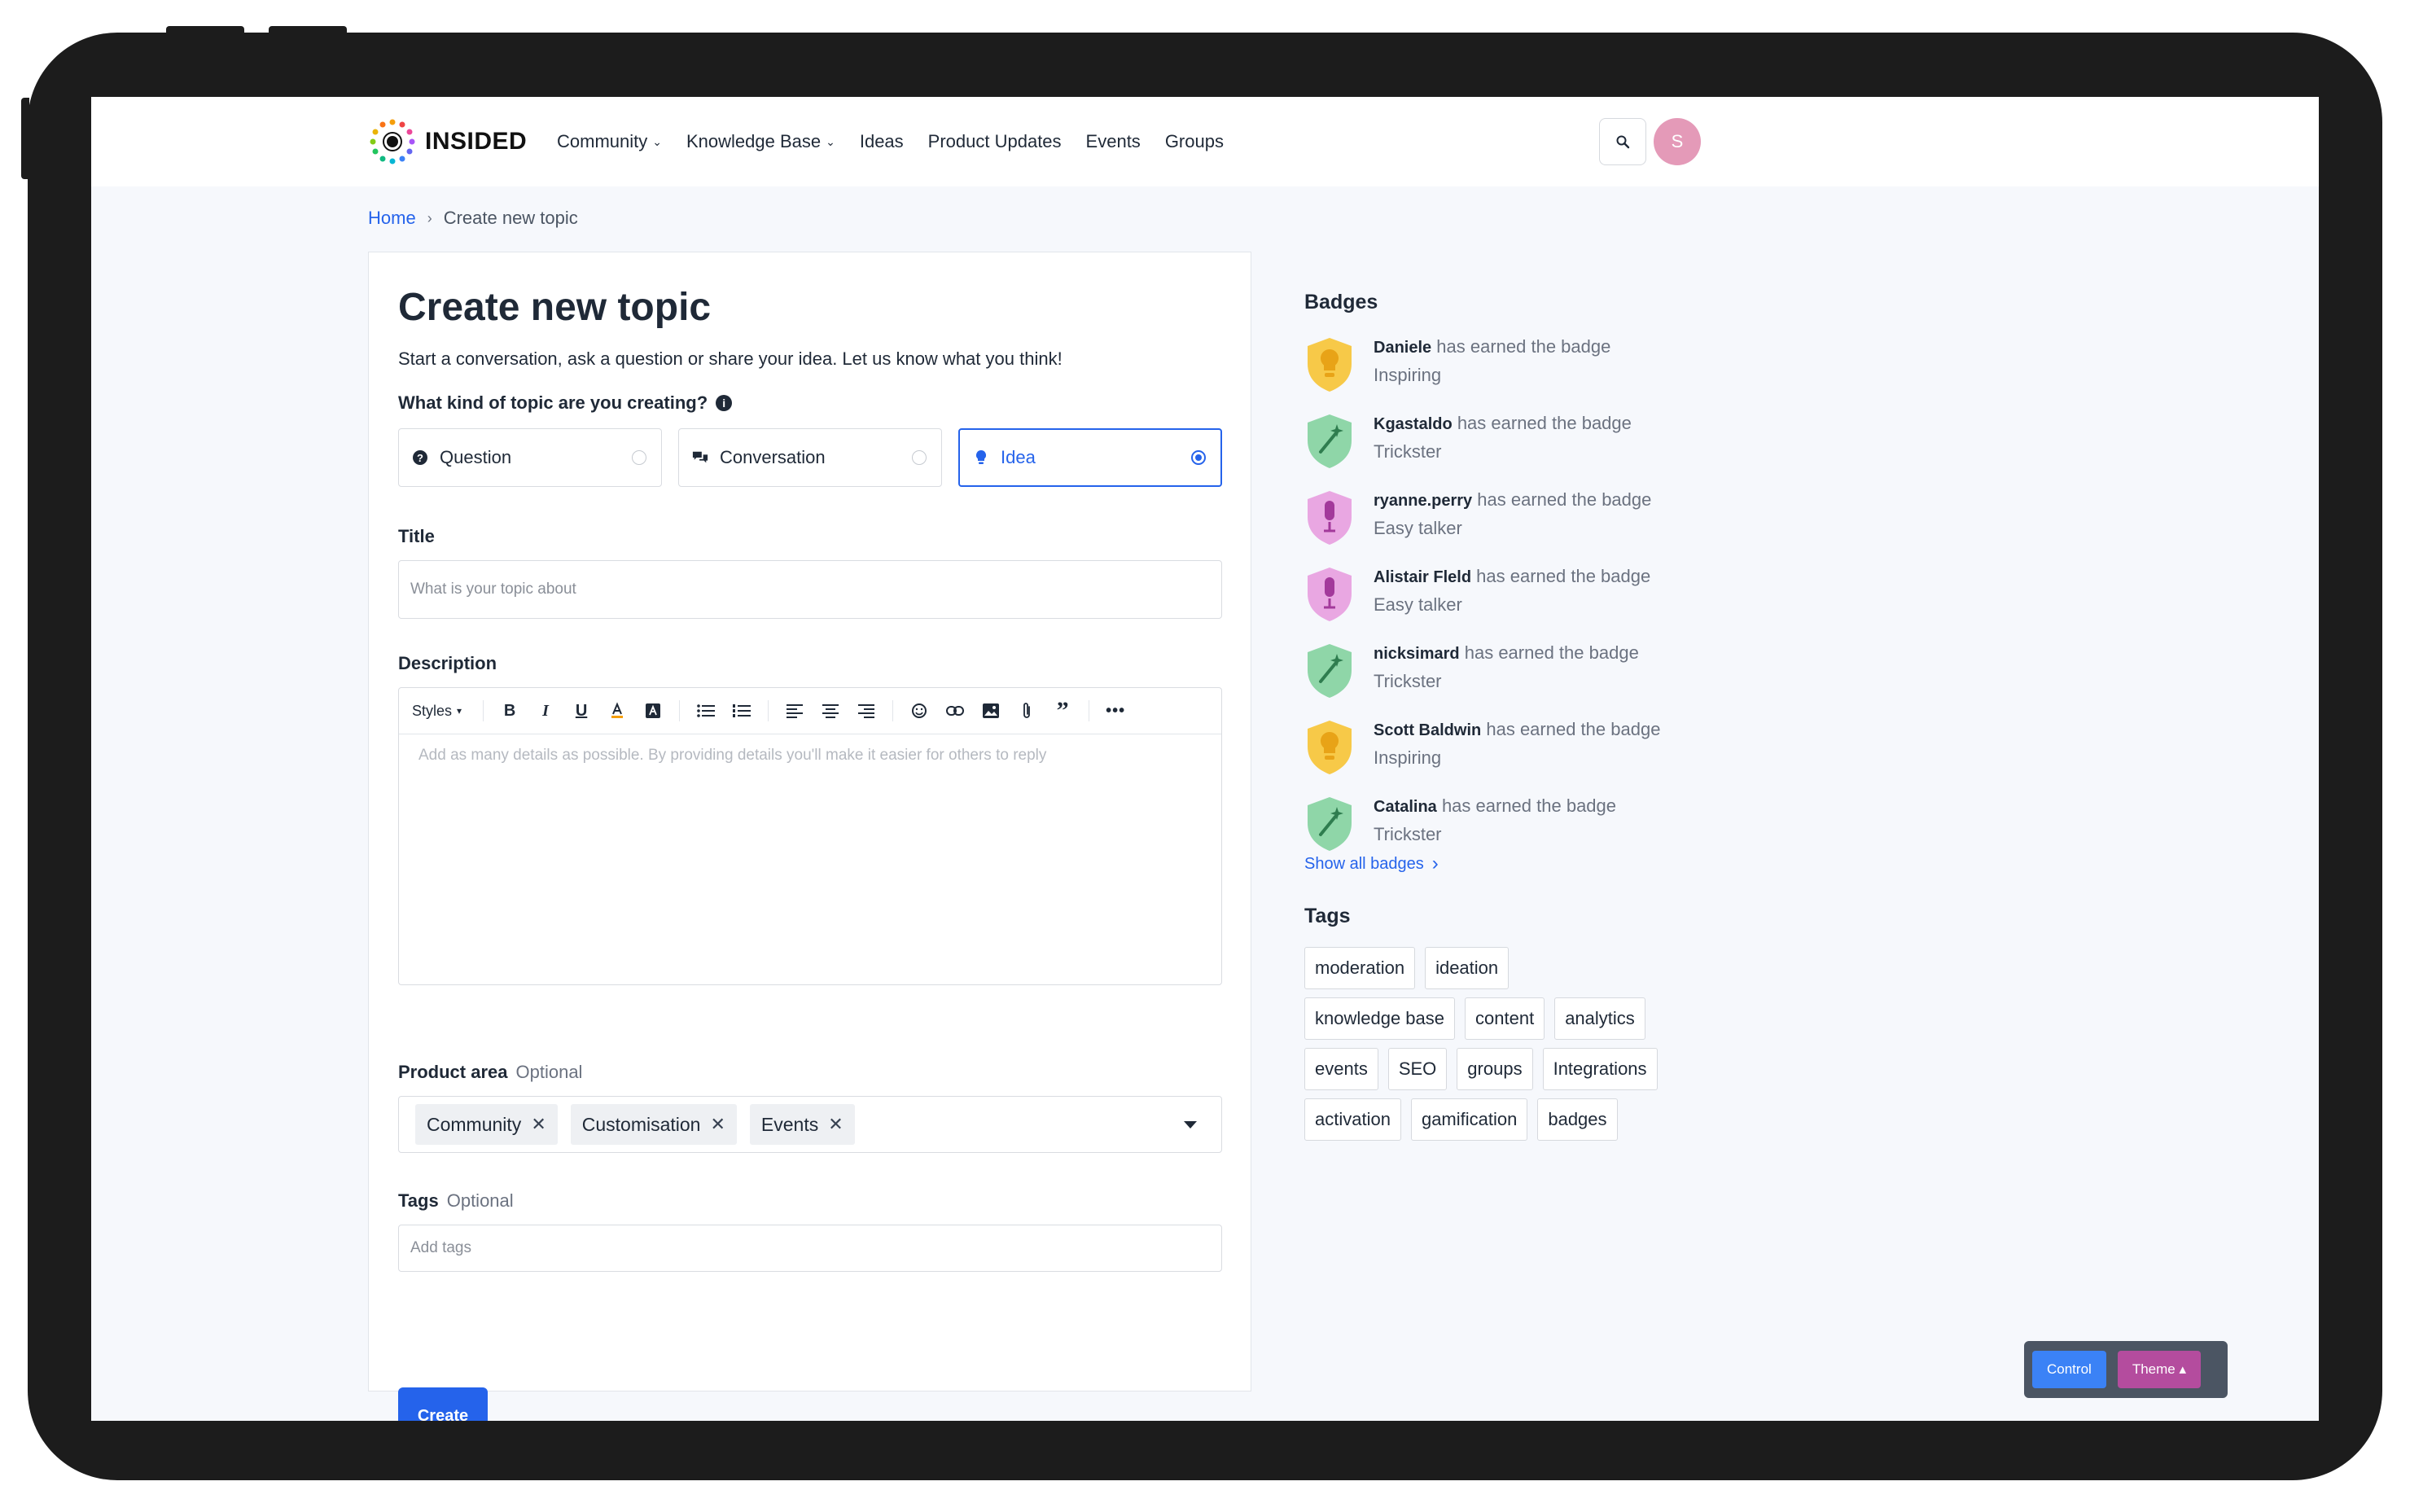  What do you see at coordinates (882, 141) in the screenshot?
I see `nav-ideas: Ideas` at bounding box center [882, 141].